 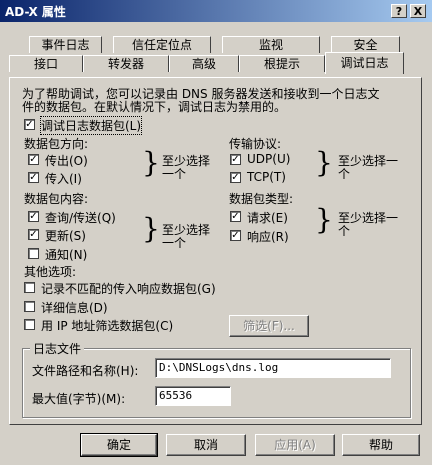 I want to click on max-size-label: 最大值(字节)(M):, so click(x=79, y=399).